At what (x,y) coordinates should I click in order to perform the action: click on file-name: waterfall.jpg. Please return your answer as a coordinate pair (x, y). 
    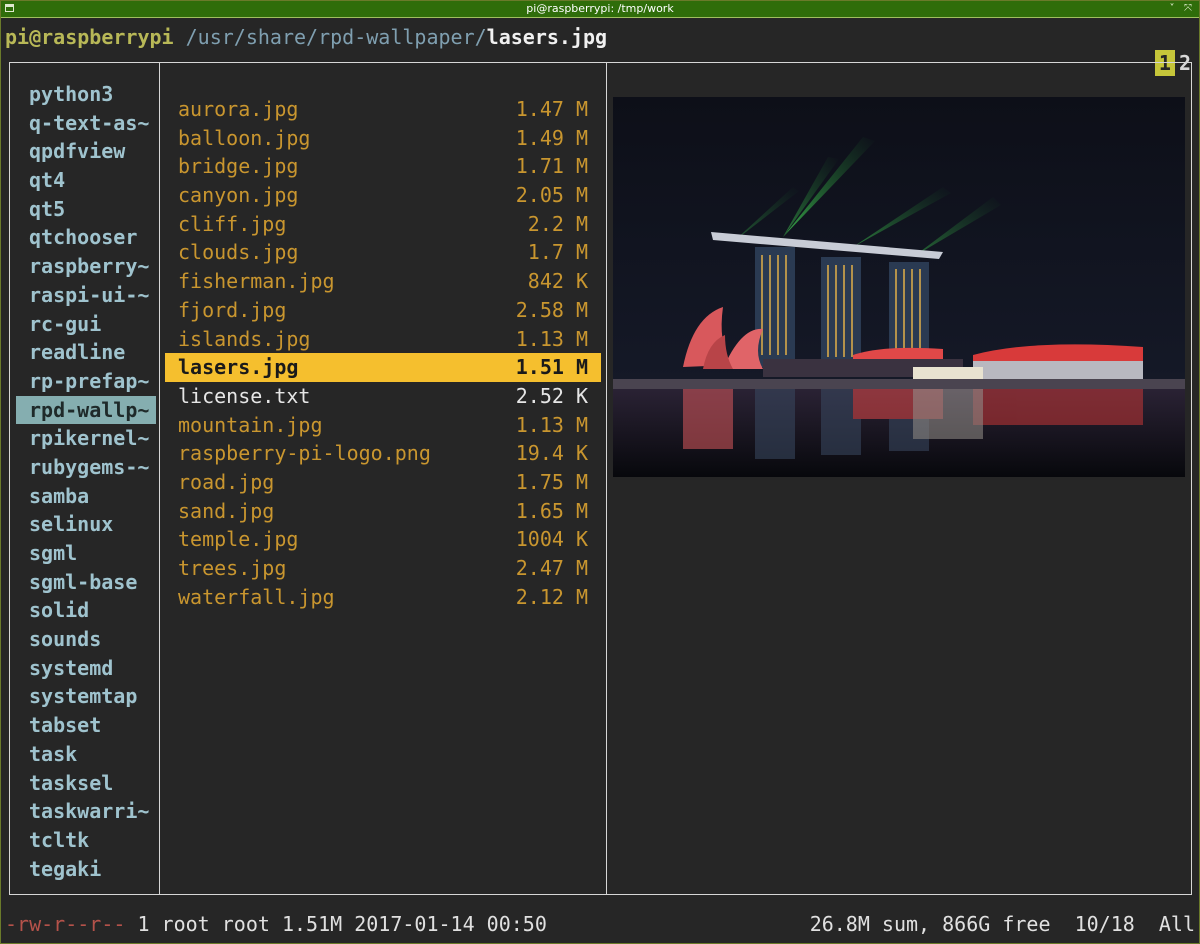
    Looking at the image, I should click on (256, 596).